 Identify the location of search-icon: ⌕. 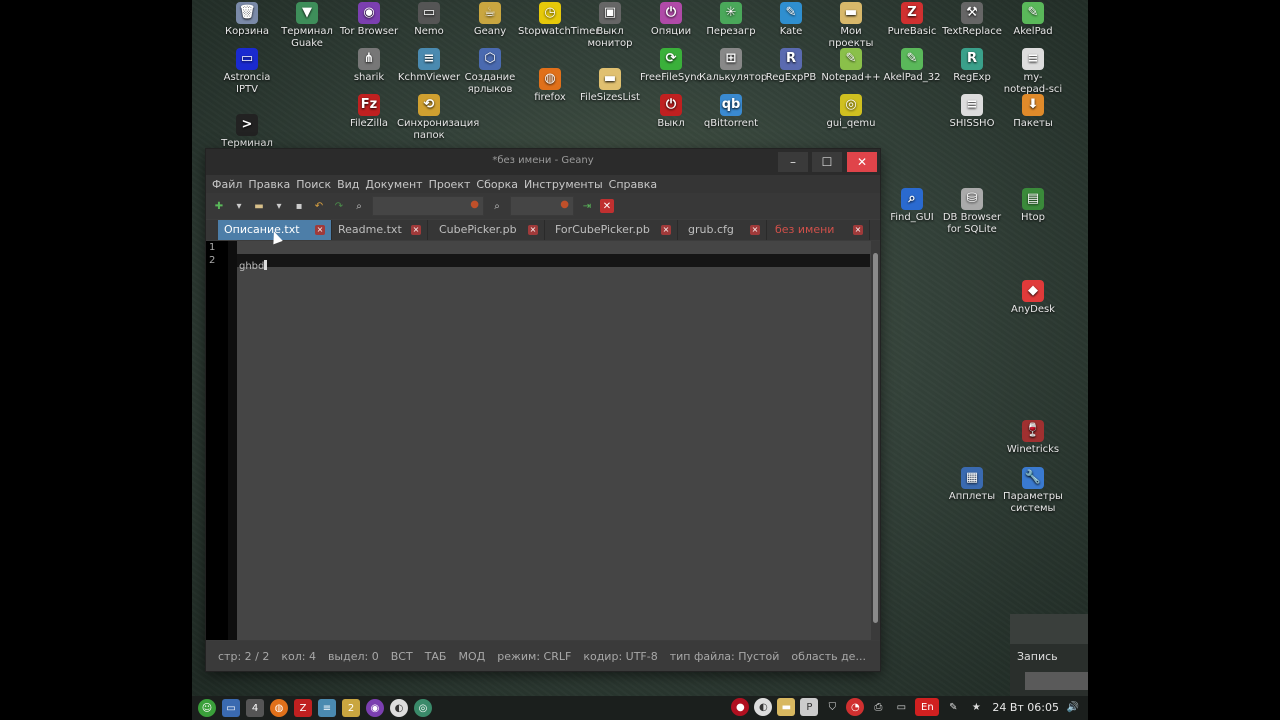
(497, 206).